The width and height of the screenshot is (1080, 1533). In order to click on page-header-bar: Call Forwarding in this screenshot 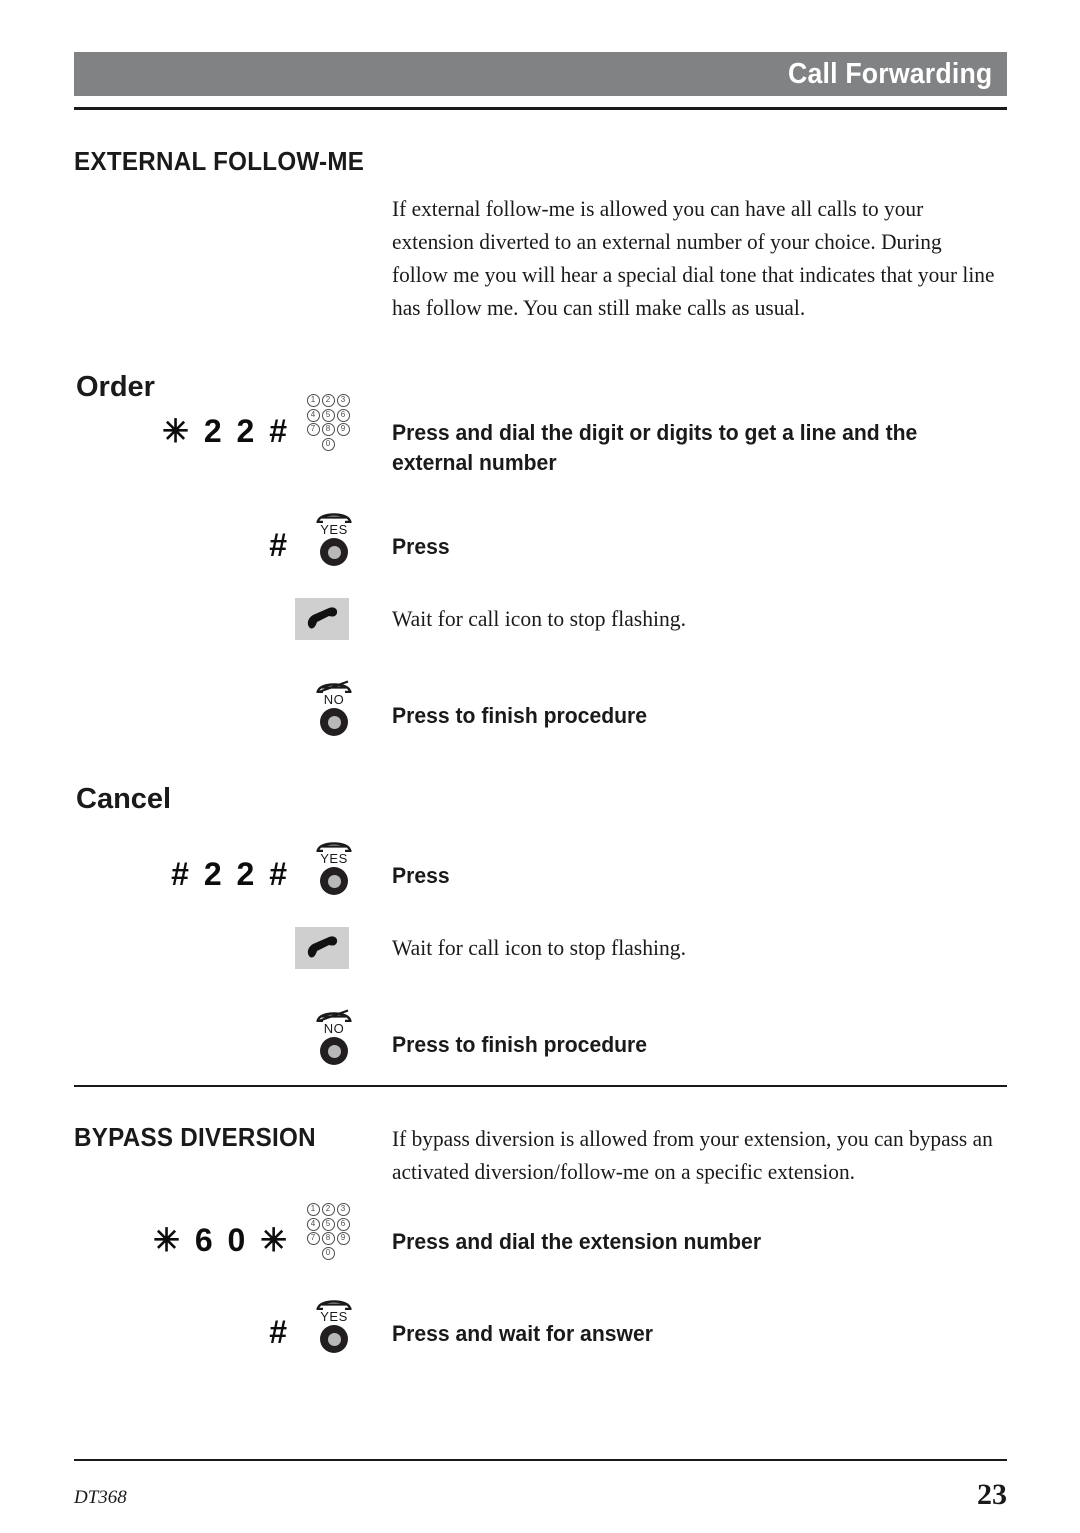, I will do `click(540, 74)`.